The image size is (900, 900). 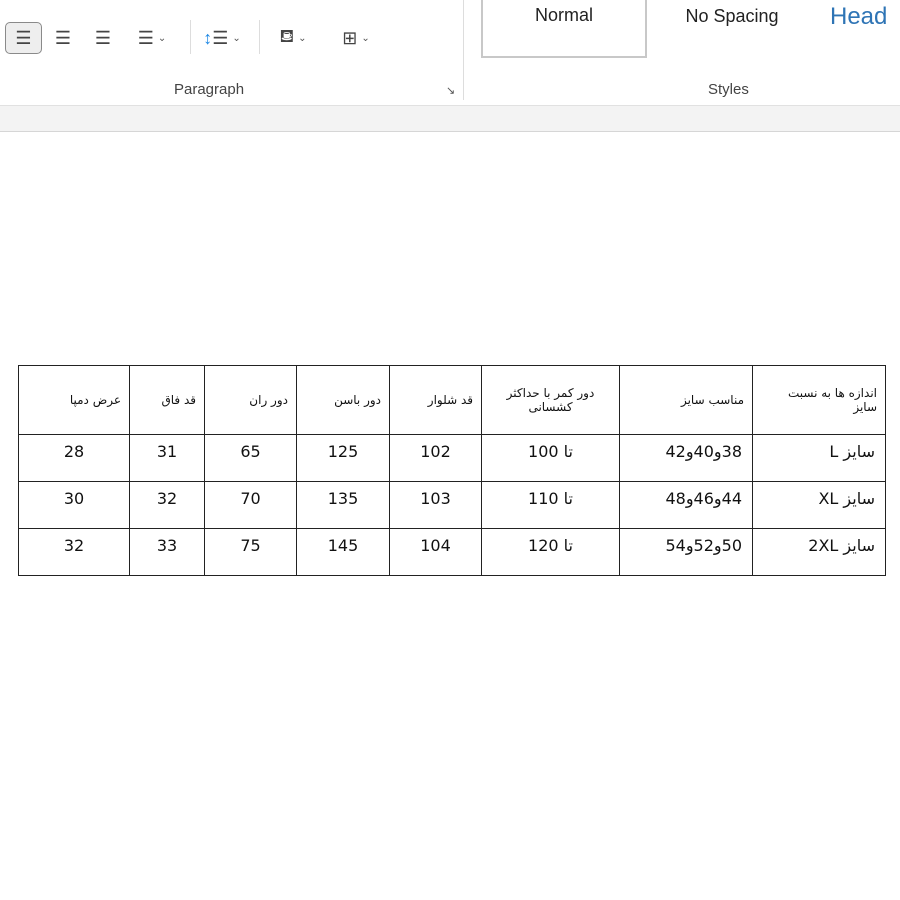 I want to click on cell: 75, so click(x=250, y=552).